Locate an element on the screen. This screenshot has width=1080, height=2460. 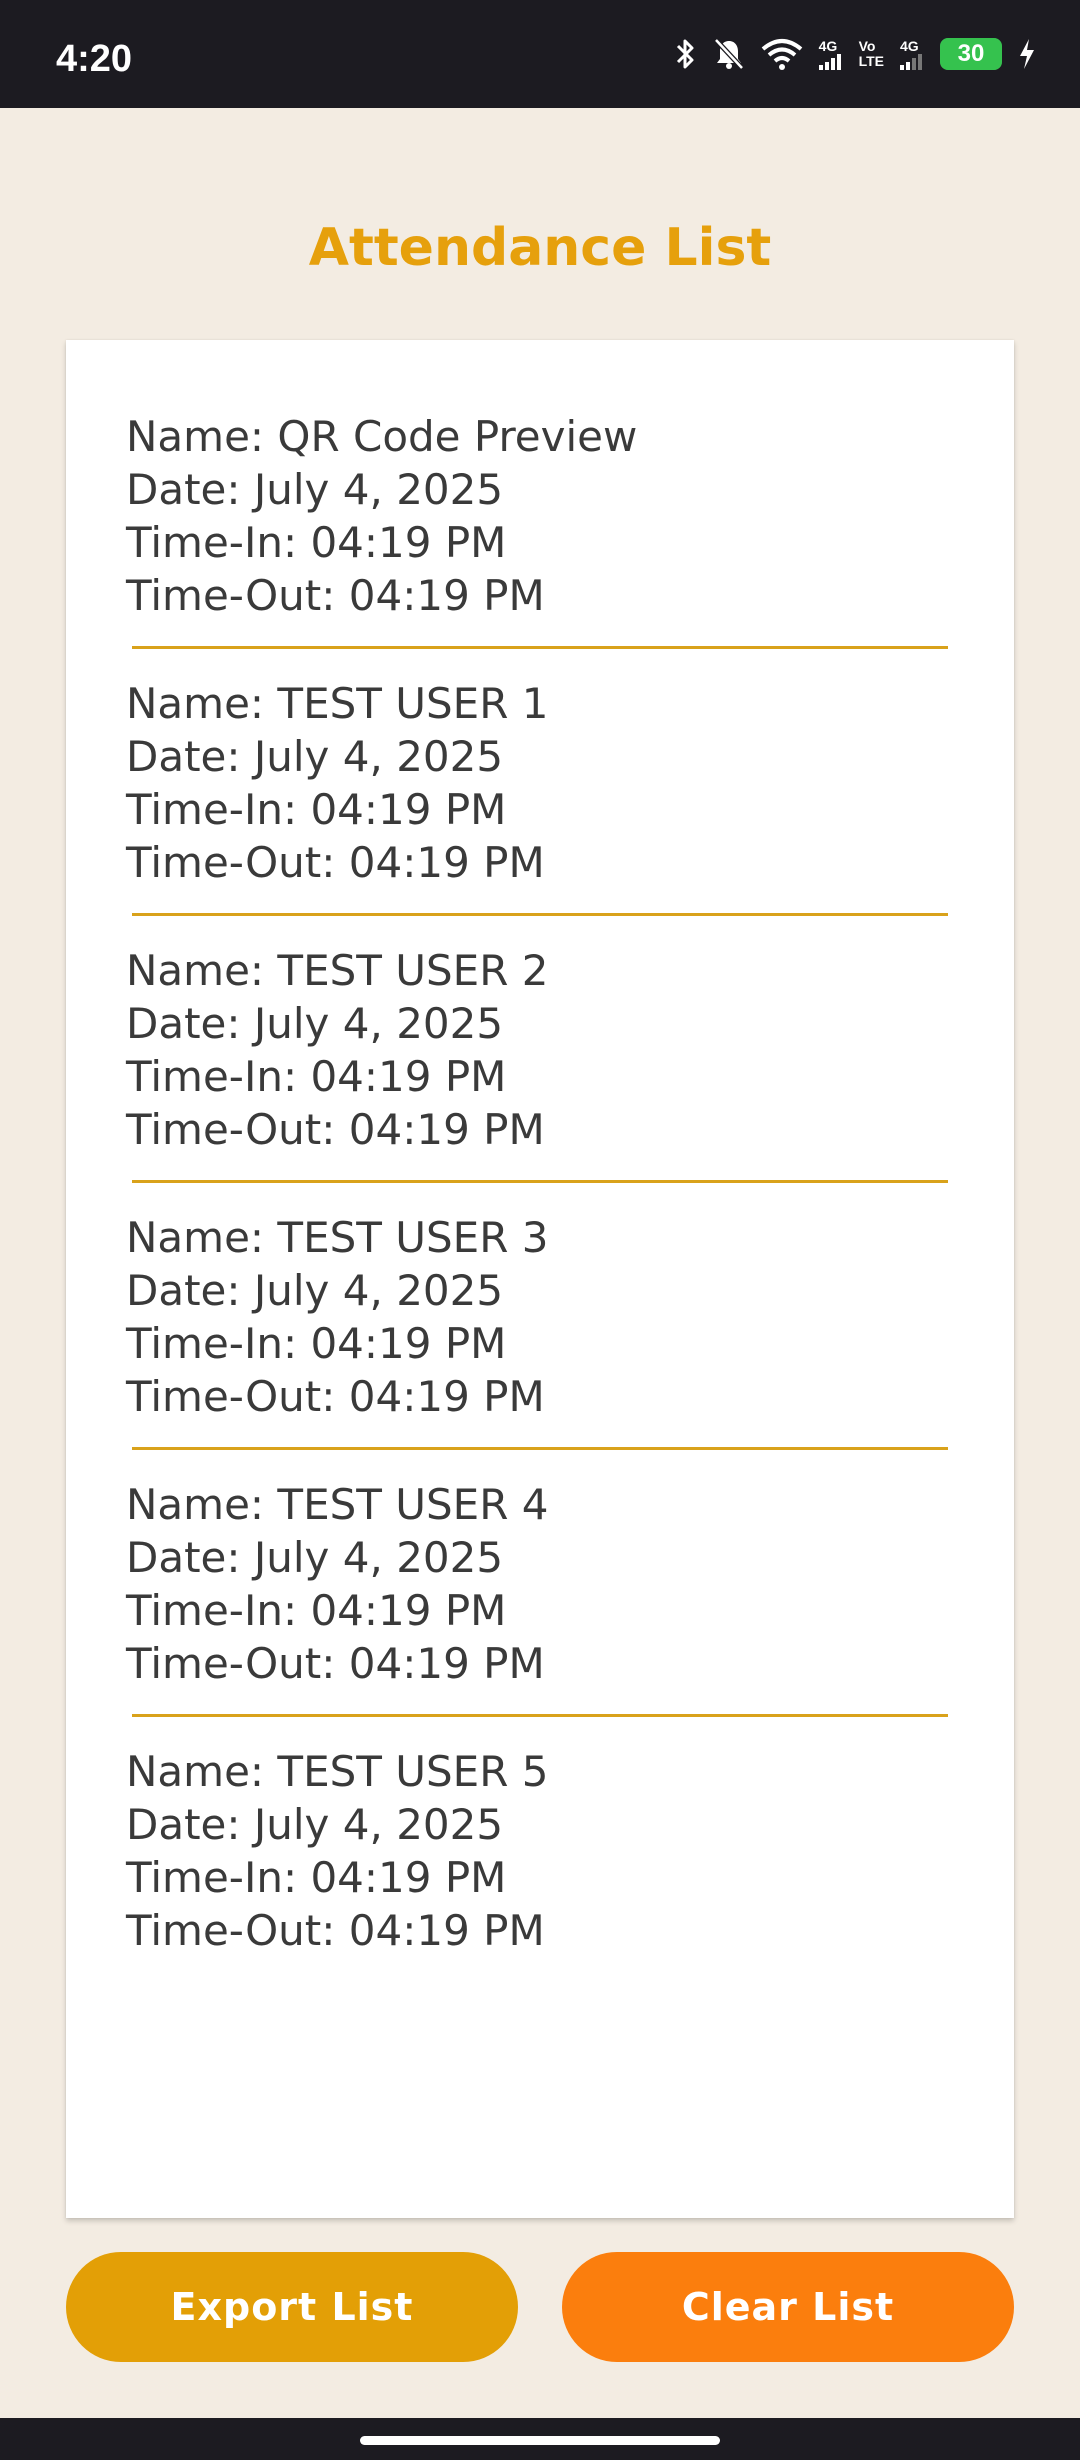
status-bar: 4:20 4G Vo LTE 4G 30 is located at coordinates (540, 54).